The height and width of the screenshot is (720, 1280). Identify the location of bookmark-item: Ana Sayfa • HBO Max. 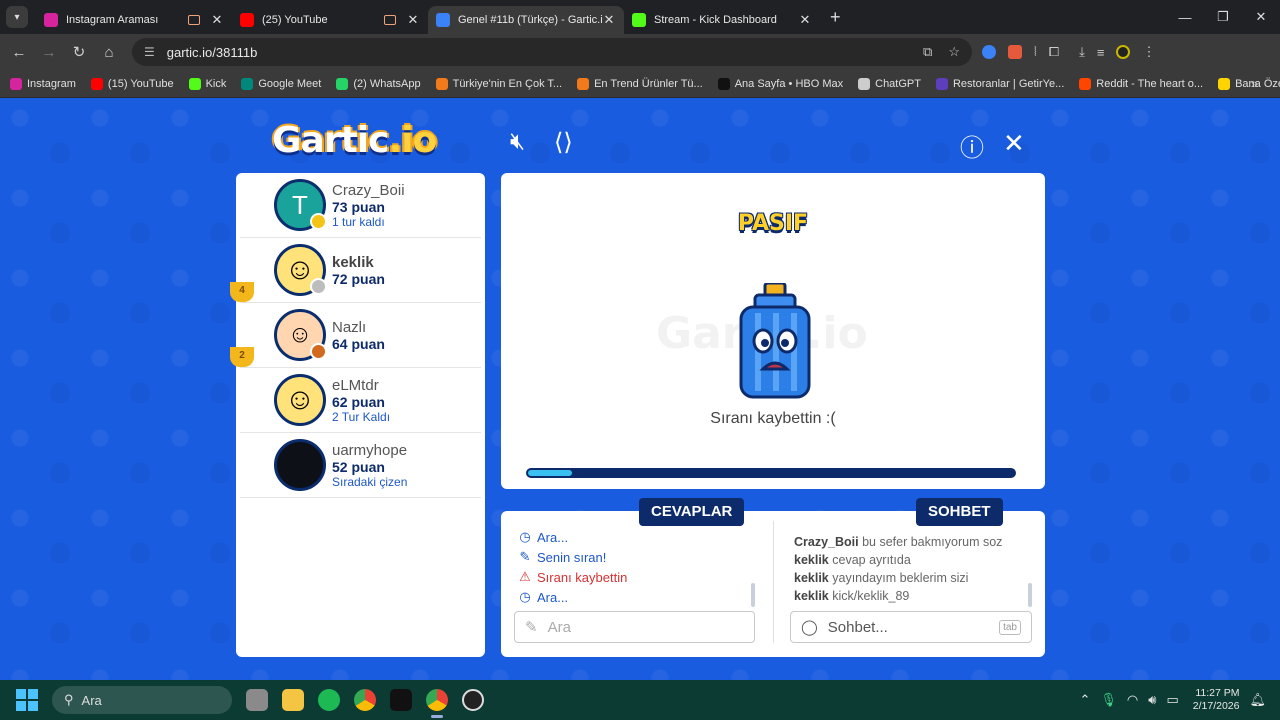
(780, 83).